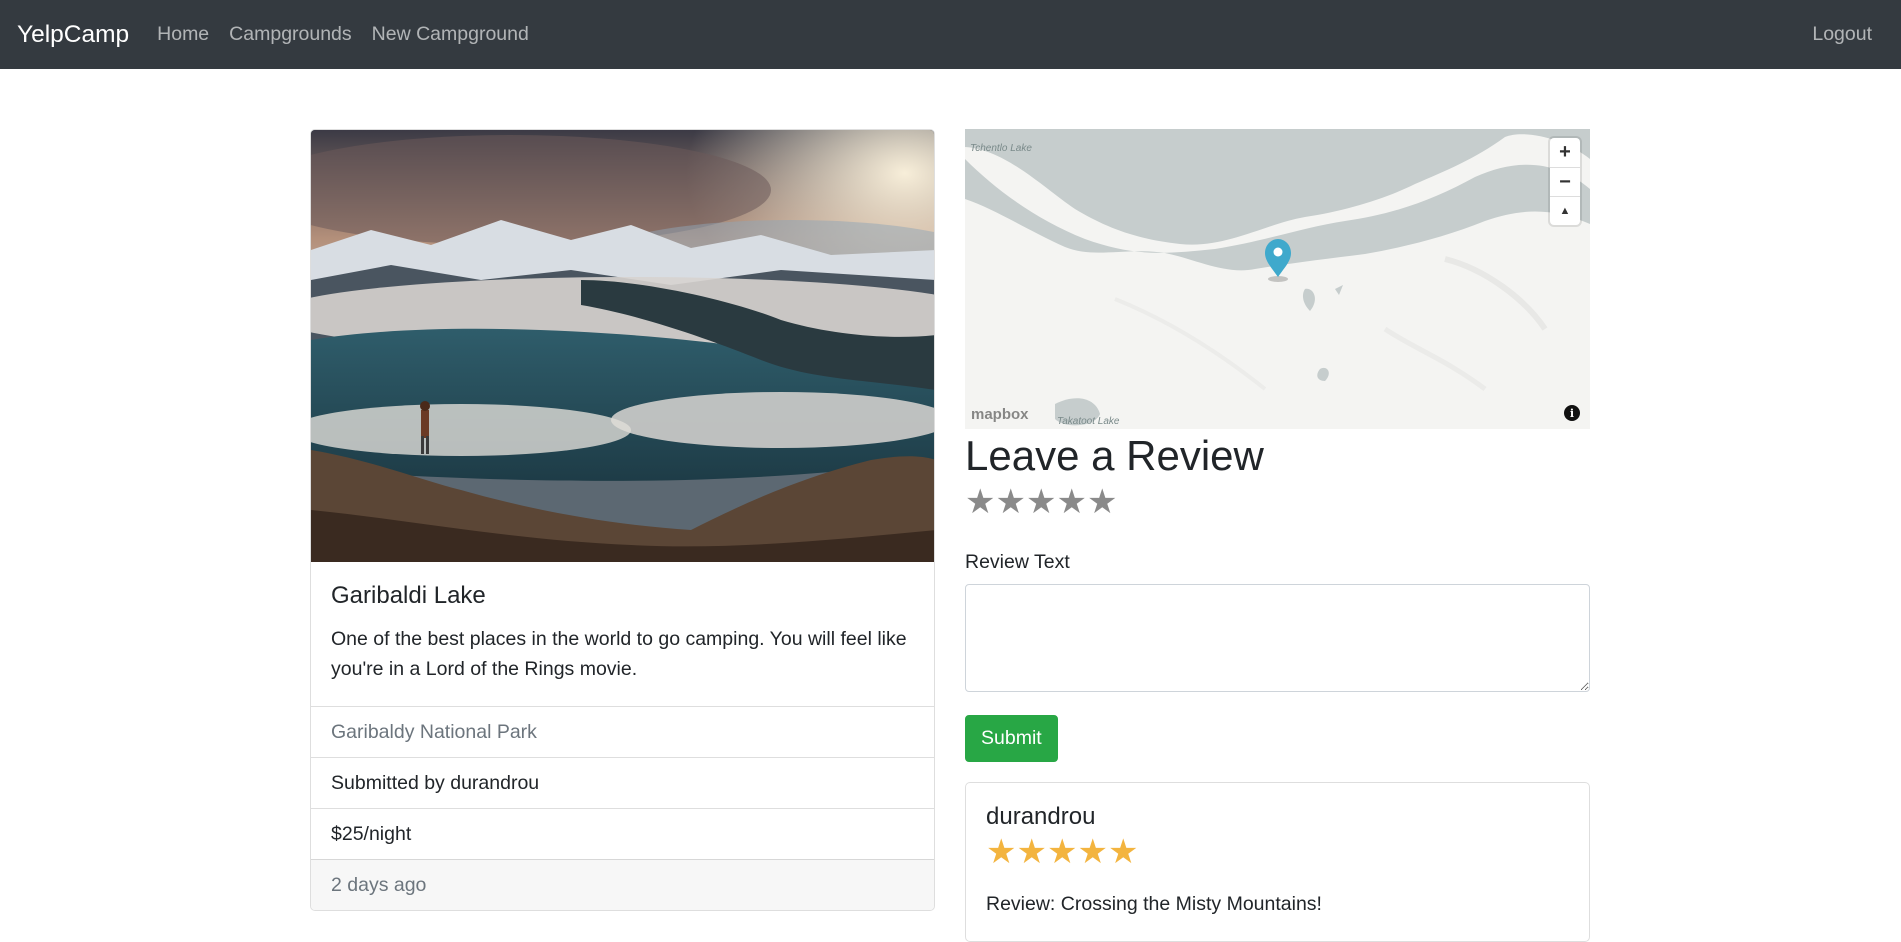 This screenshot has height=942, width=1901. I want to click on review-text-label: Review Text, so click(1017, 562).